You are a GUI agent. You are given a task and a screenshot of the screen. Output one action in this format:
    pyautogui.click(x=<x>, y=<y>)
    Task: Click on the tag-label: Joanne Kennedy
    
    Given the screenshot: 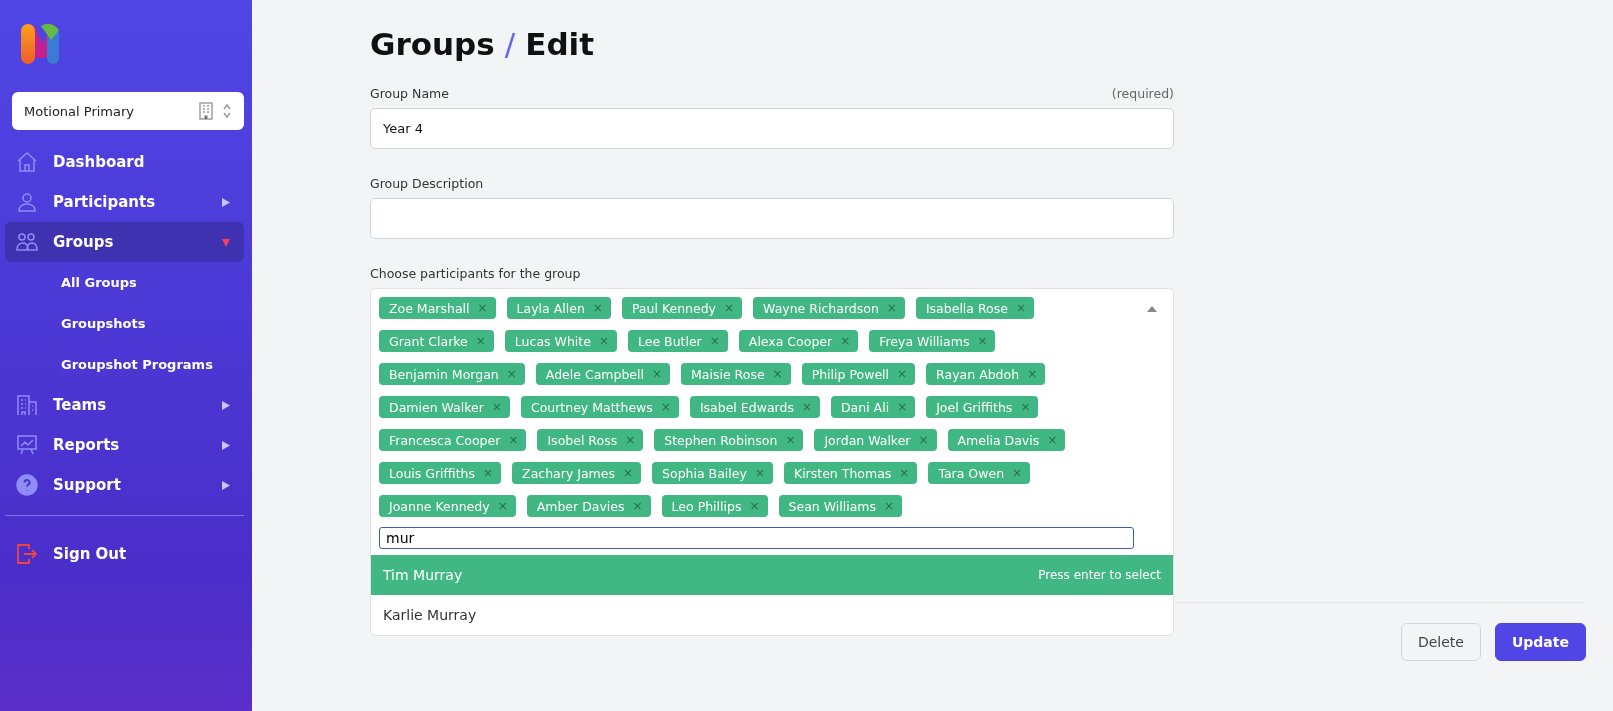 What is the action you would take?
    pyautogui.click(x=439, y=506)
    